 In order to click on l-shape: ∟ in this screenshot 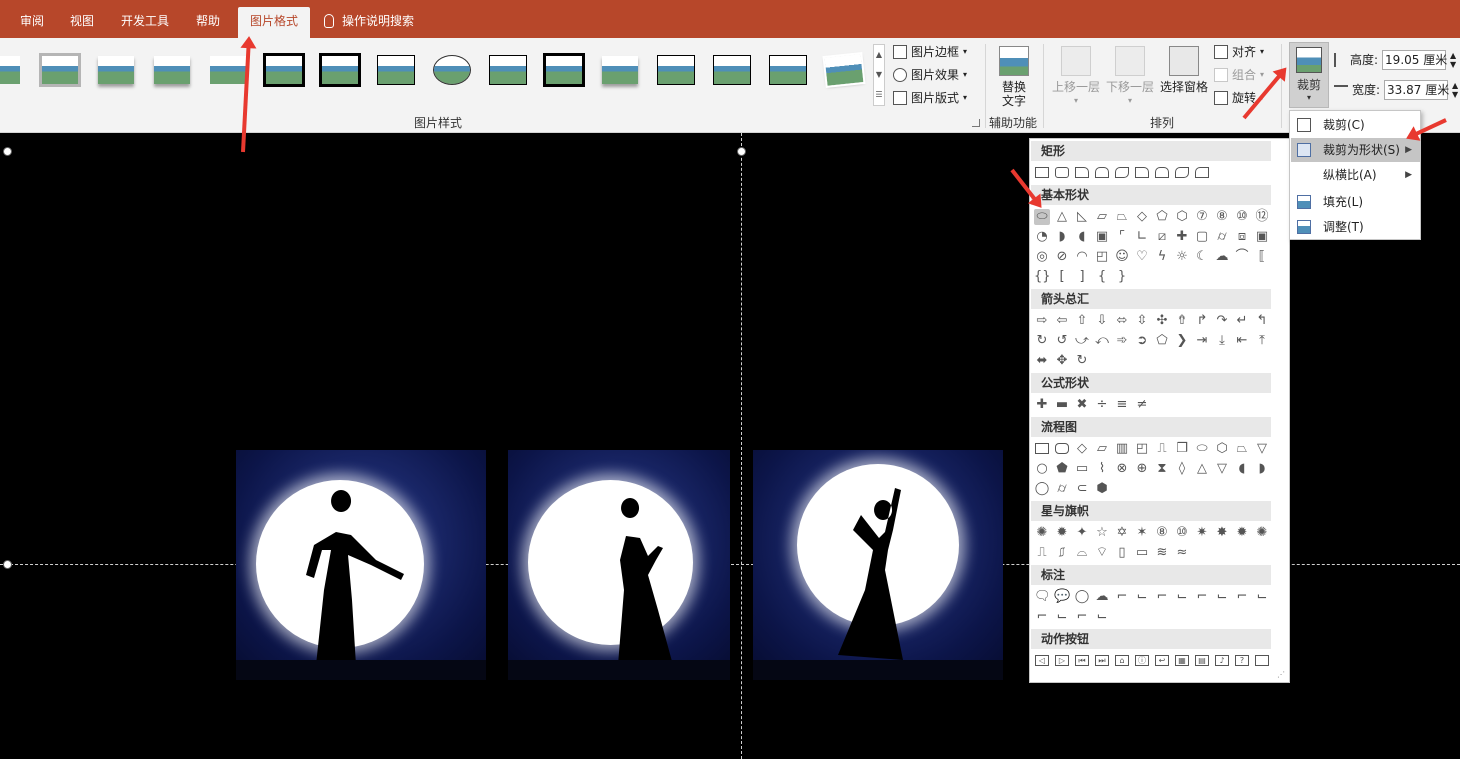, I will do `click(1142, 237)`.